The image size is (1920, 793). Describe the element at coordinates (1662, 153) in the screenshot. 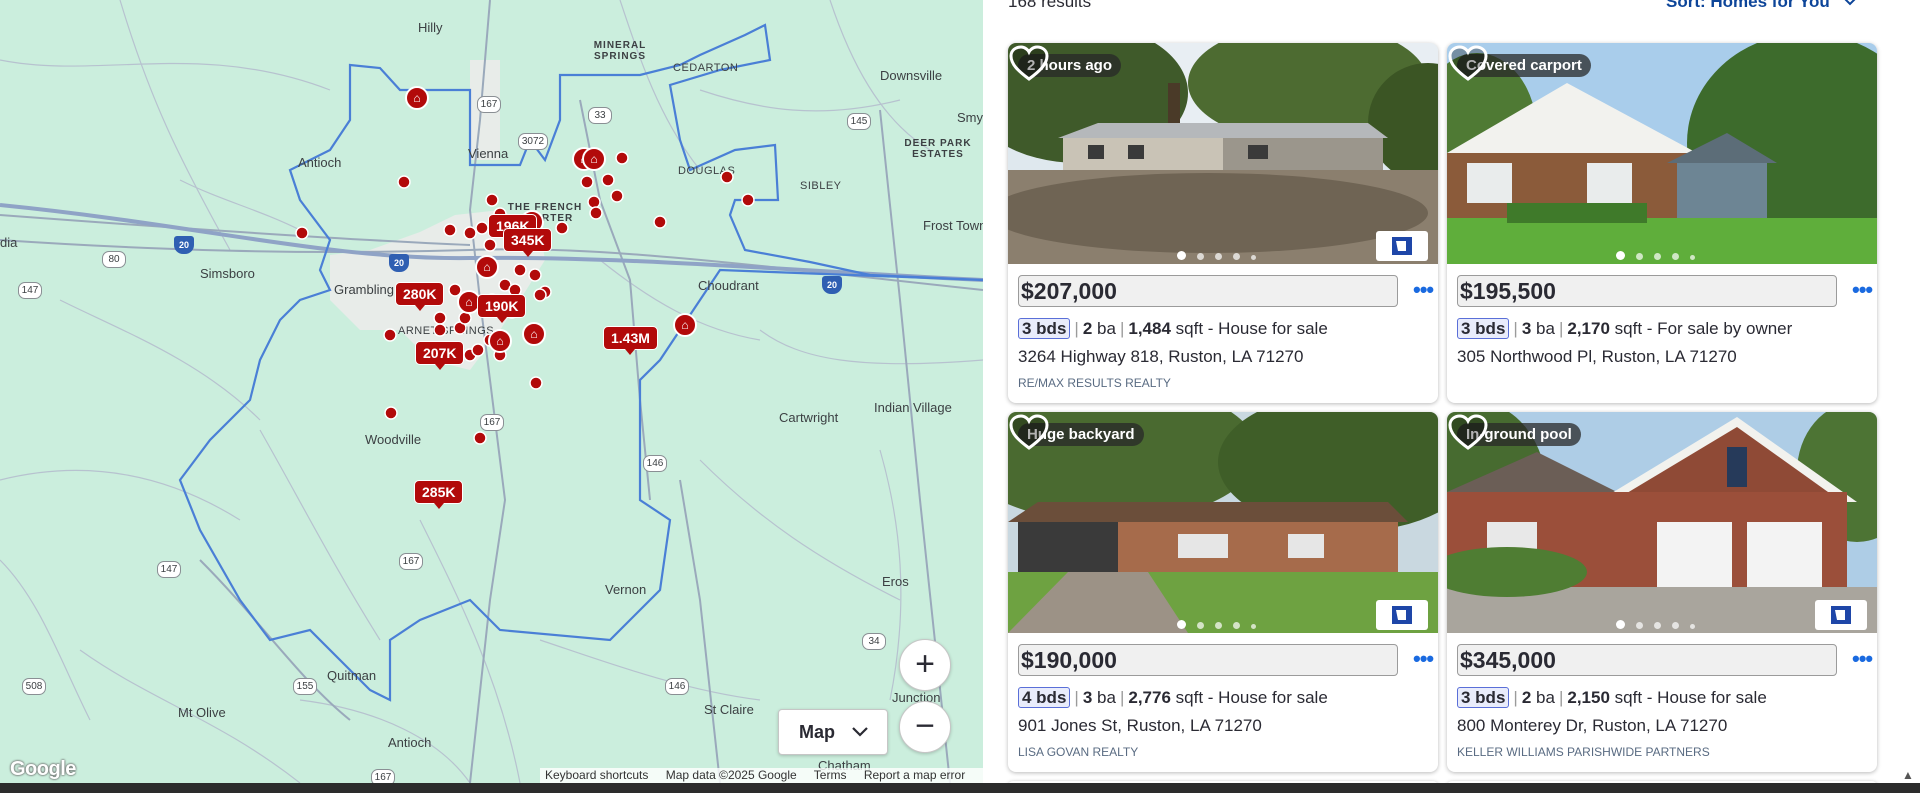

I see `listing-photo: Covered carport` at that location.